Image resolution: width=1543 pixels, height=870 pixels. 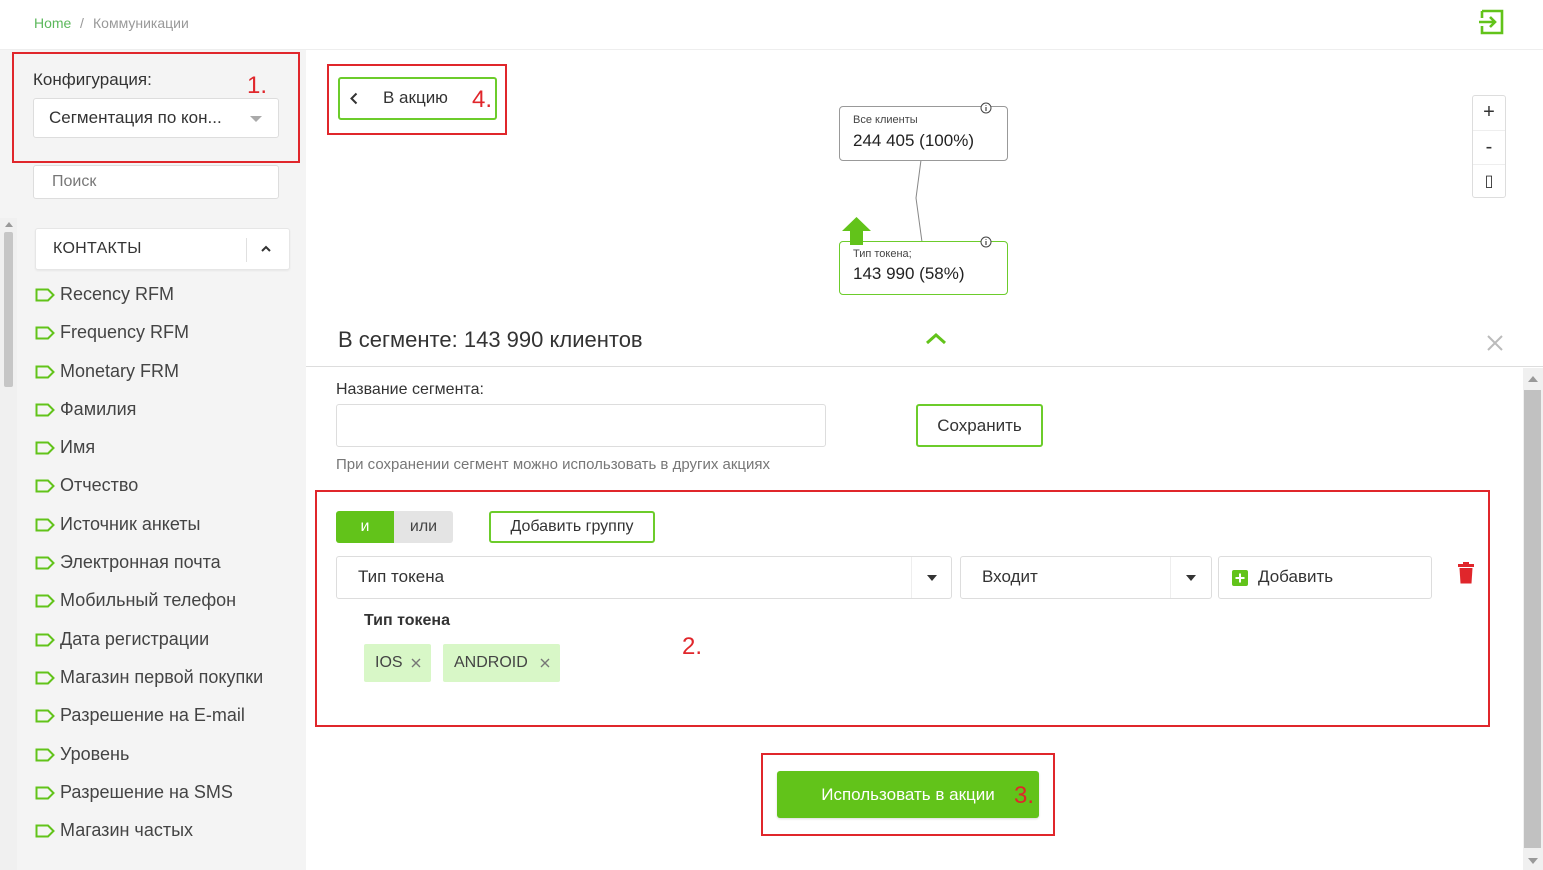 I want to click on breadcrumb-home-link: Home, so click(x=52, y=23).